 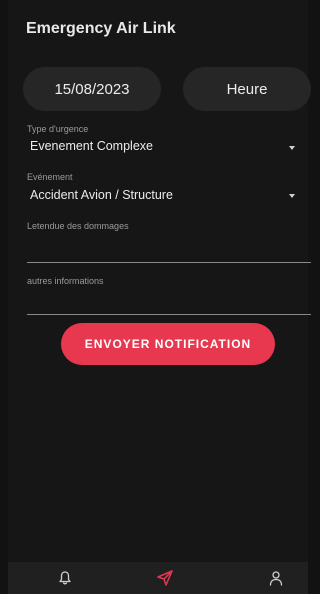 I want to click on bottom-nav, so click(x=158, y=578).